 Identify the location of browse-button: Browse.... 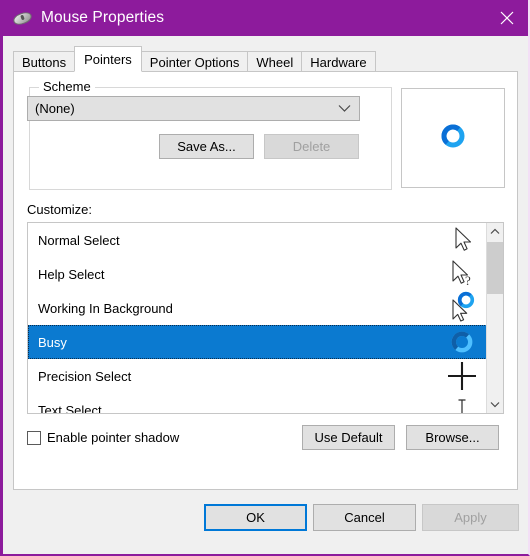
(452, 437).